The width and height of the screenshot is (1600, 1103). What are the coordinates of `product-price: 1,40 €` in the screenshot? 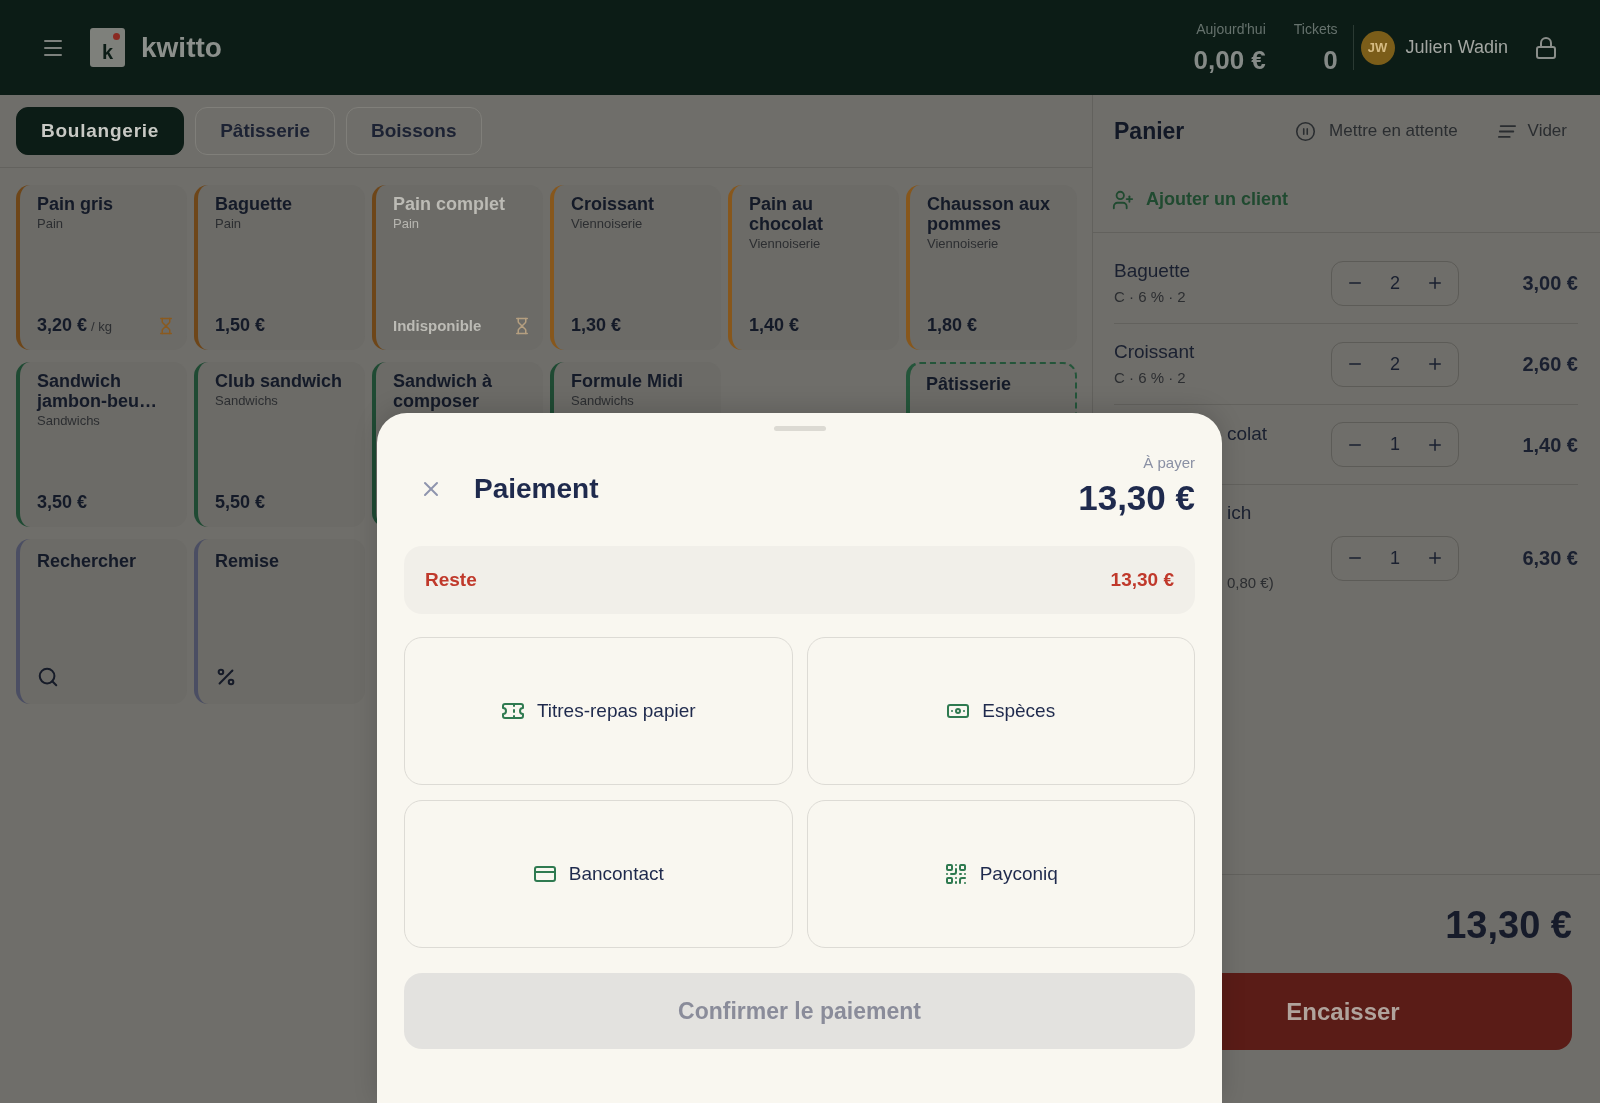 It's located at (774, 325).